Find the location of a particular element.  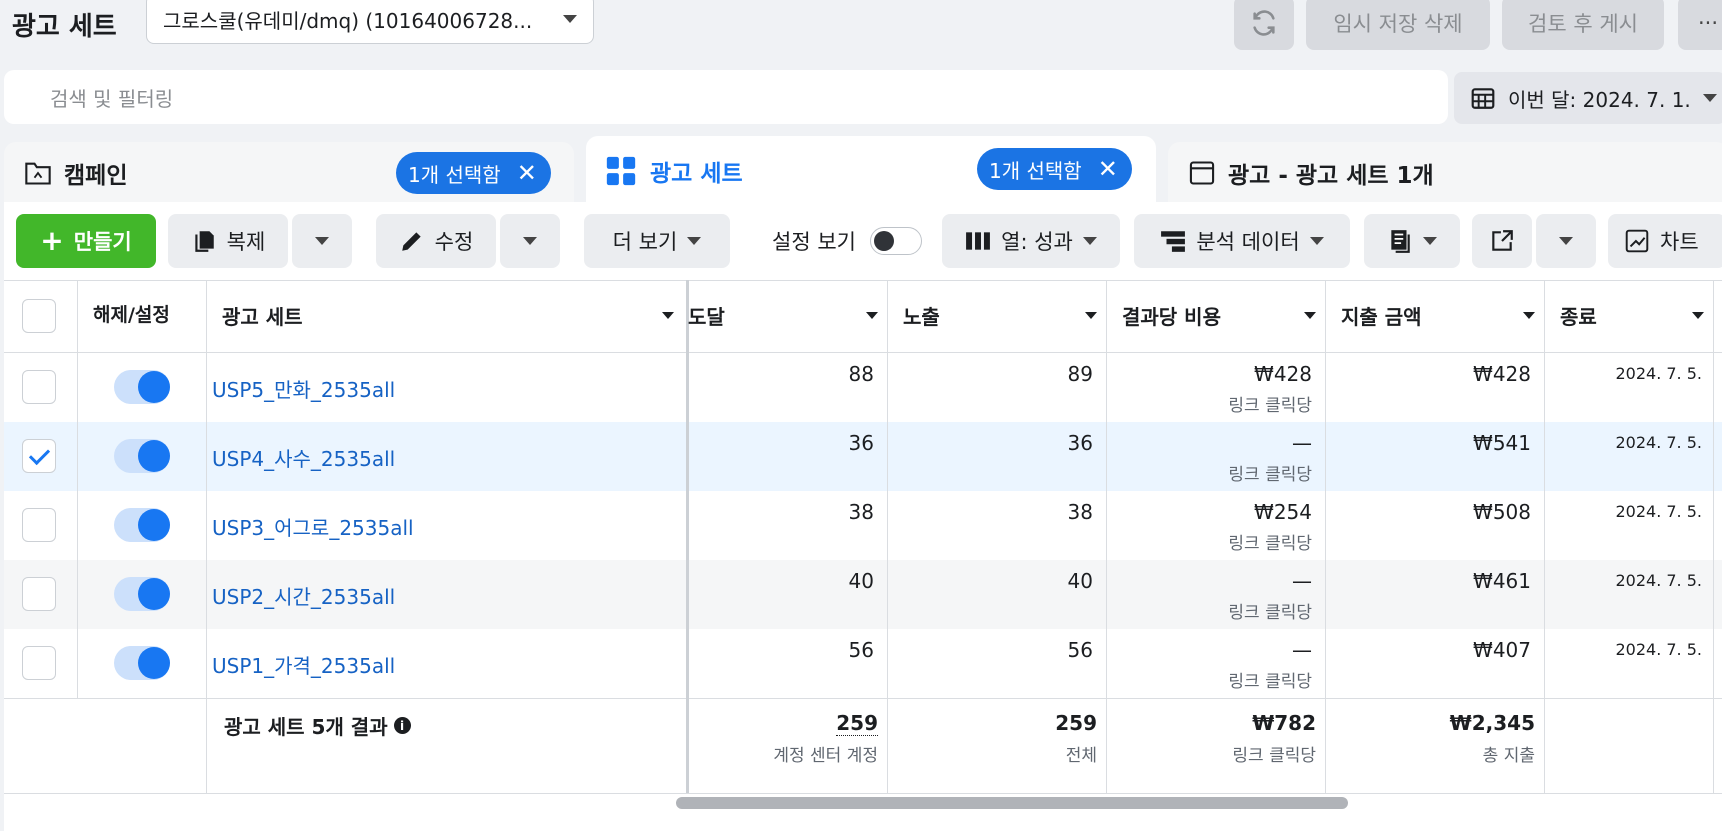

duplicate-button: 복제 is located at coordinates (228, 241).